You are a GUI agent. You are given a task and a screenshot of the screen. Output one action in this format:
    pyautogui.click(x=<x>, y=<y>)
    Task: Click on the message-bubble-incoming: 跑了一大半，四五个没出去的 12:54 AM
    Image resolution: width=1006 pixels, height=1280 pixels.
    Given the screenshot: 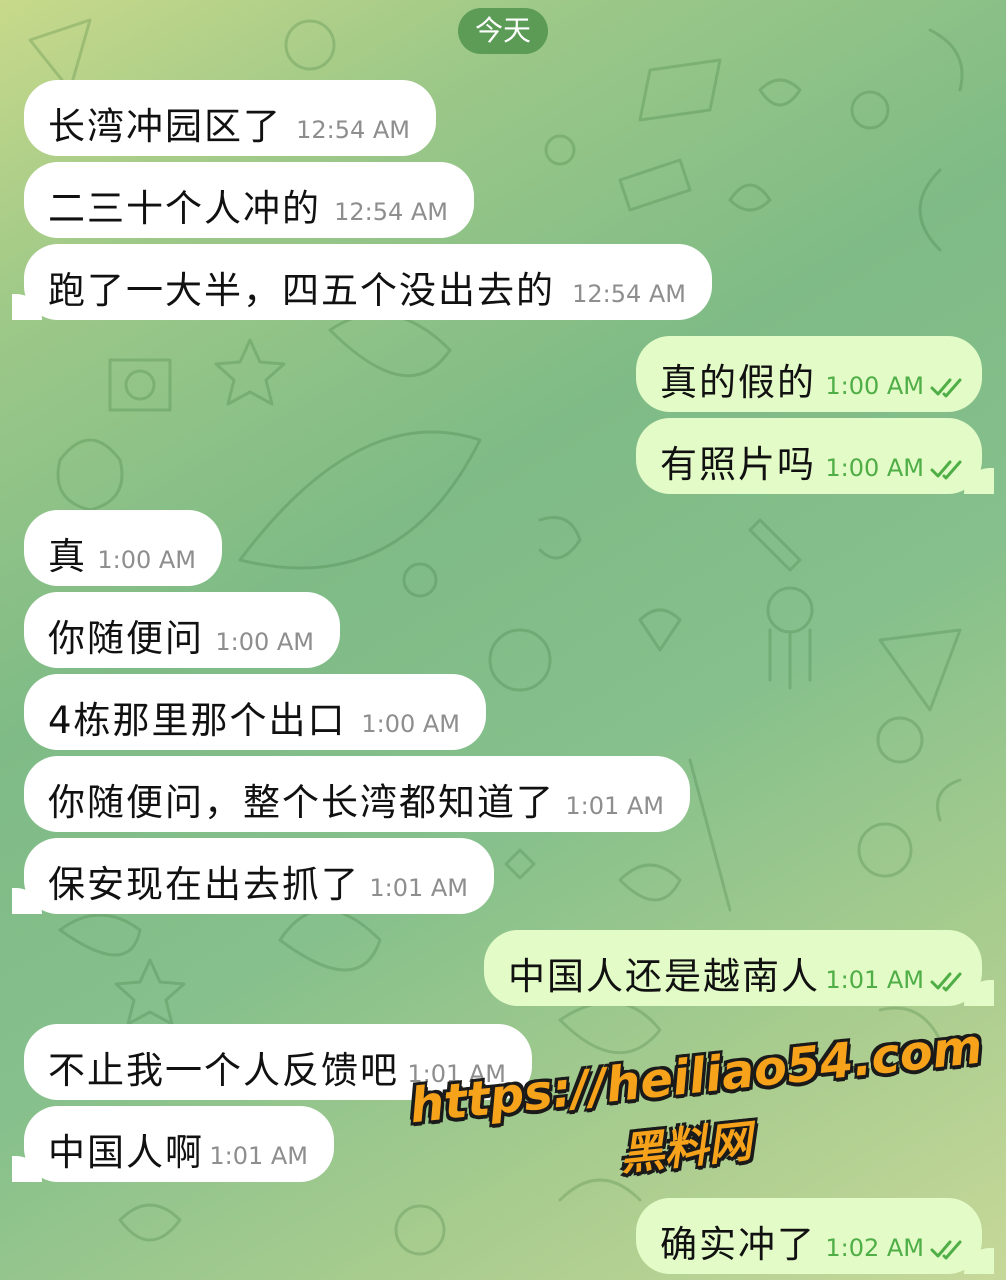 What is the action you would take?
    pyautogui.click(x=362, y=282)
    